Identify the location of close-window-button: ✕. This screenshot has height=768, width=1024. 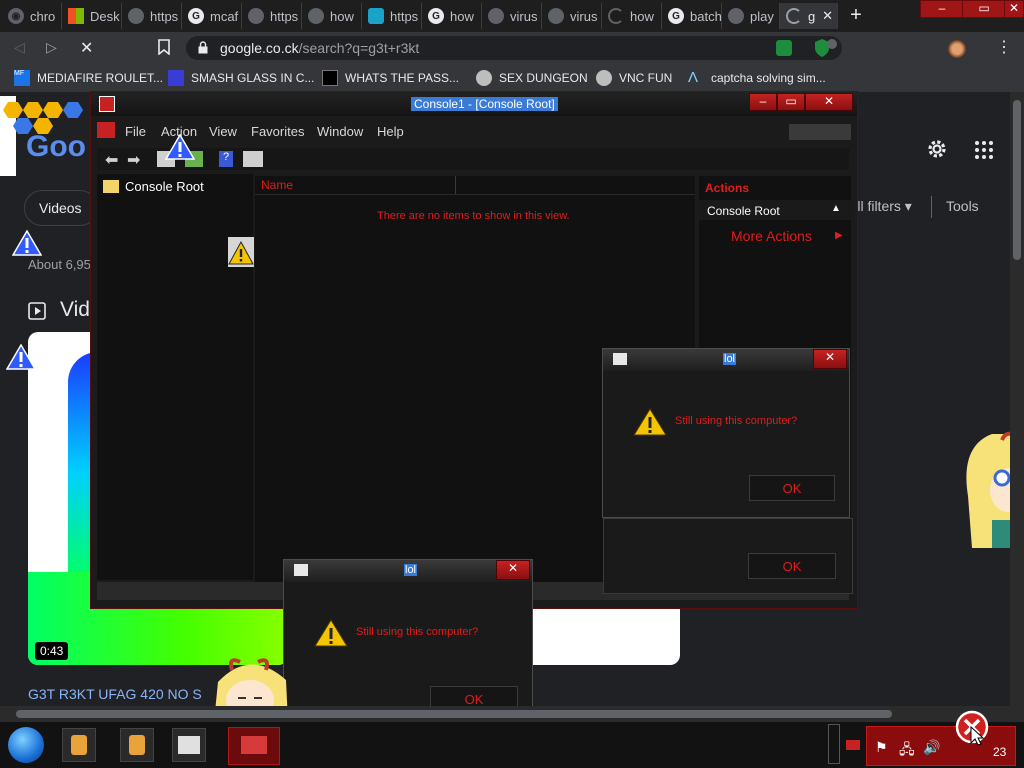
(1014, 9).